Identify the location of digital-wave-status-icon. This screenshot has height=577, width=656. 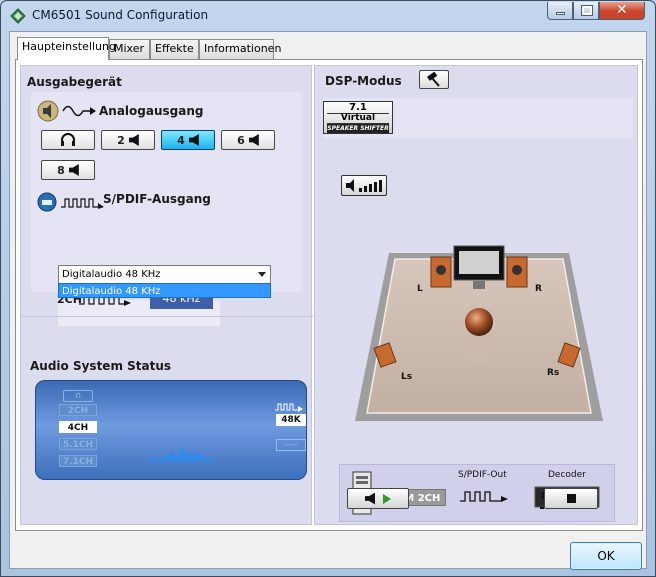
(289, 407).